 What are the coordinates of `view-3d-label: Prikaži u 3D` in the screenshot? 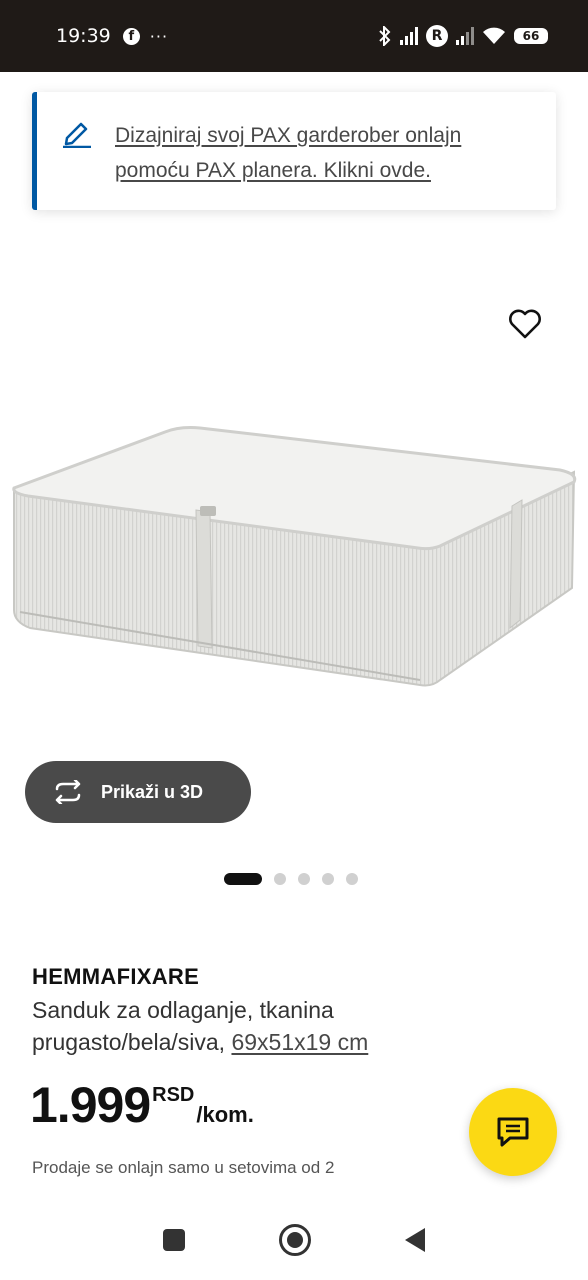 It's located at (152, 791).